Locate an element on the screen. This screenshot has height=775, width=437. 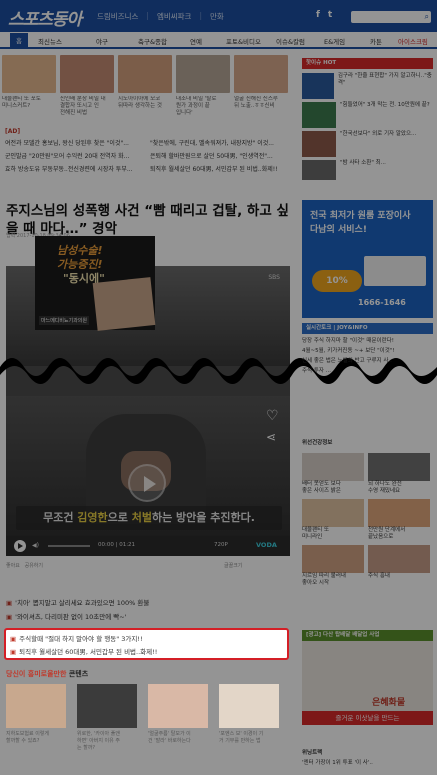
info-caption: 주식 흥내 is located at coordinates (399, 576).